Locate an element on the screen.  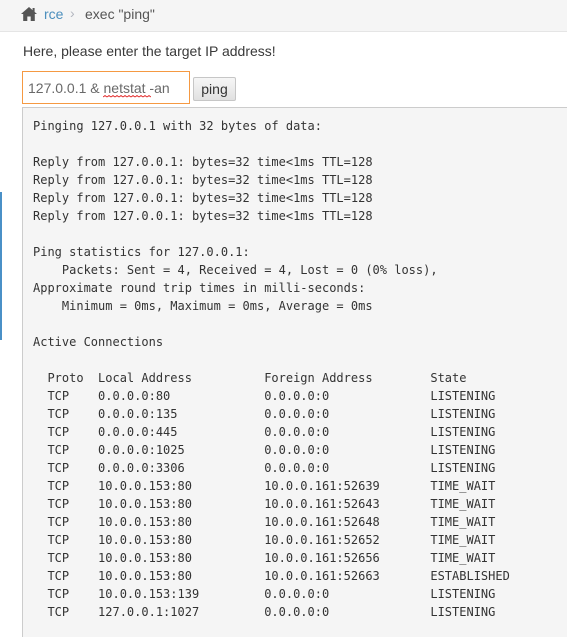
spellcheck-underline-icon is located at coordinates (127, 96).